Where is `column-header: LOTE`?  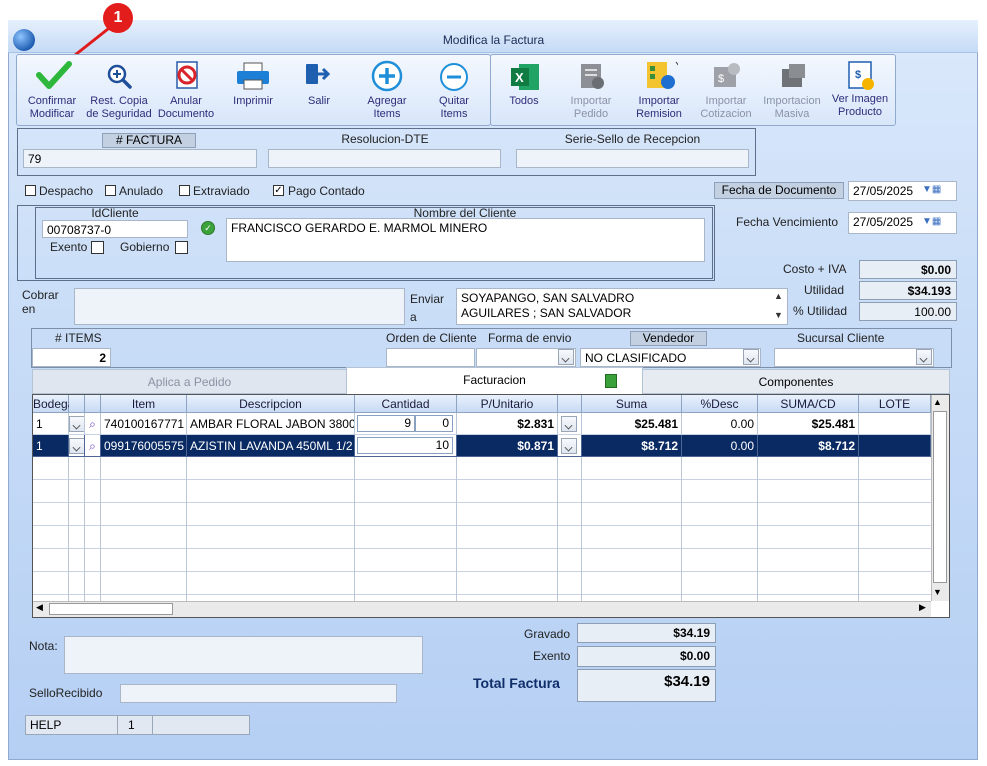
column-header: LOTE is located at coordinates (895, 404).